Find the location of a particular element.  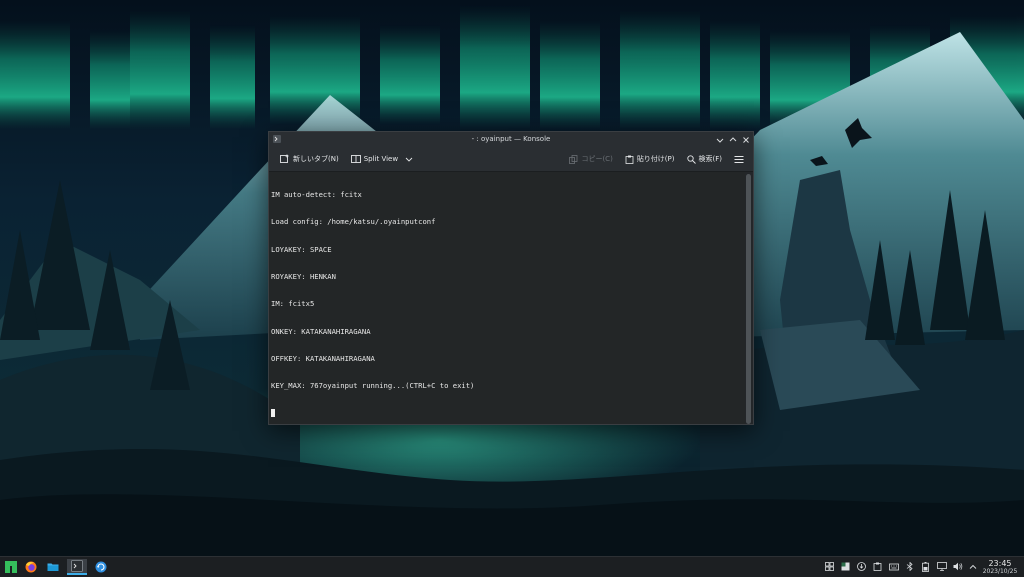

application-launcher-icon is located at coordinates (11, 567).